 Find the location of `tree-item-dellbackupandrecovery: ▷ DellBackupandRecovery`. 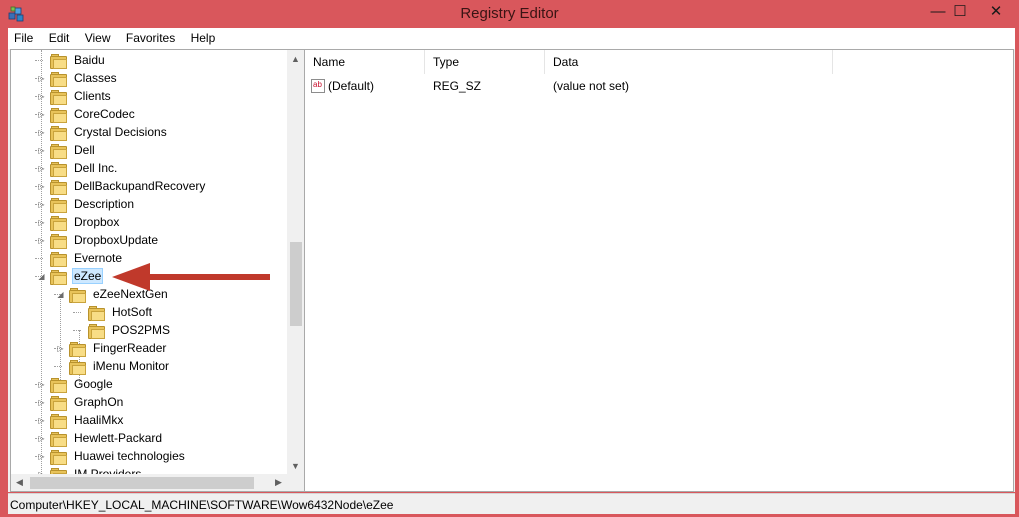

tree-item-dellbackupandrecovery: ▷ DellBackupandRecovery is located at coordinates (122, 186).